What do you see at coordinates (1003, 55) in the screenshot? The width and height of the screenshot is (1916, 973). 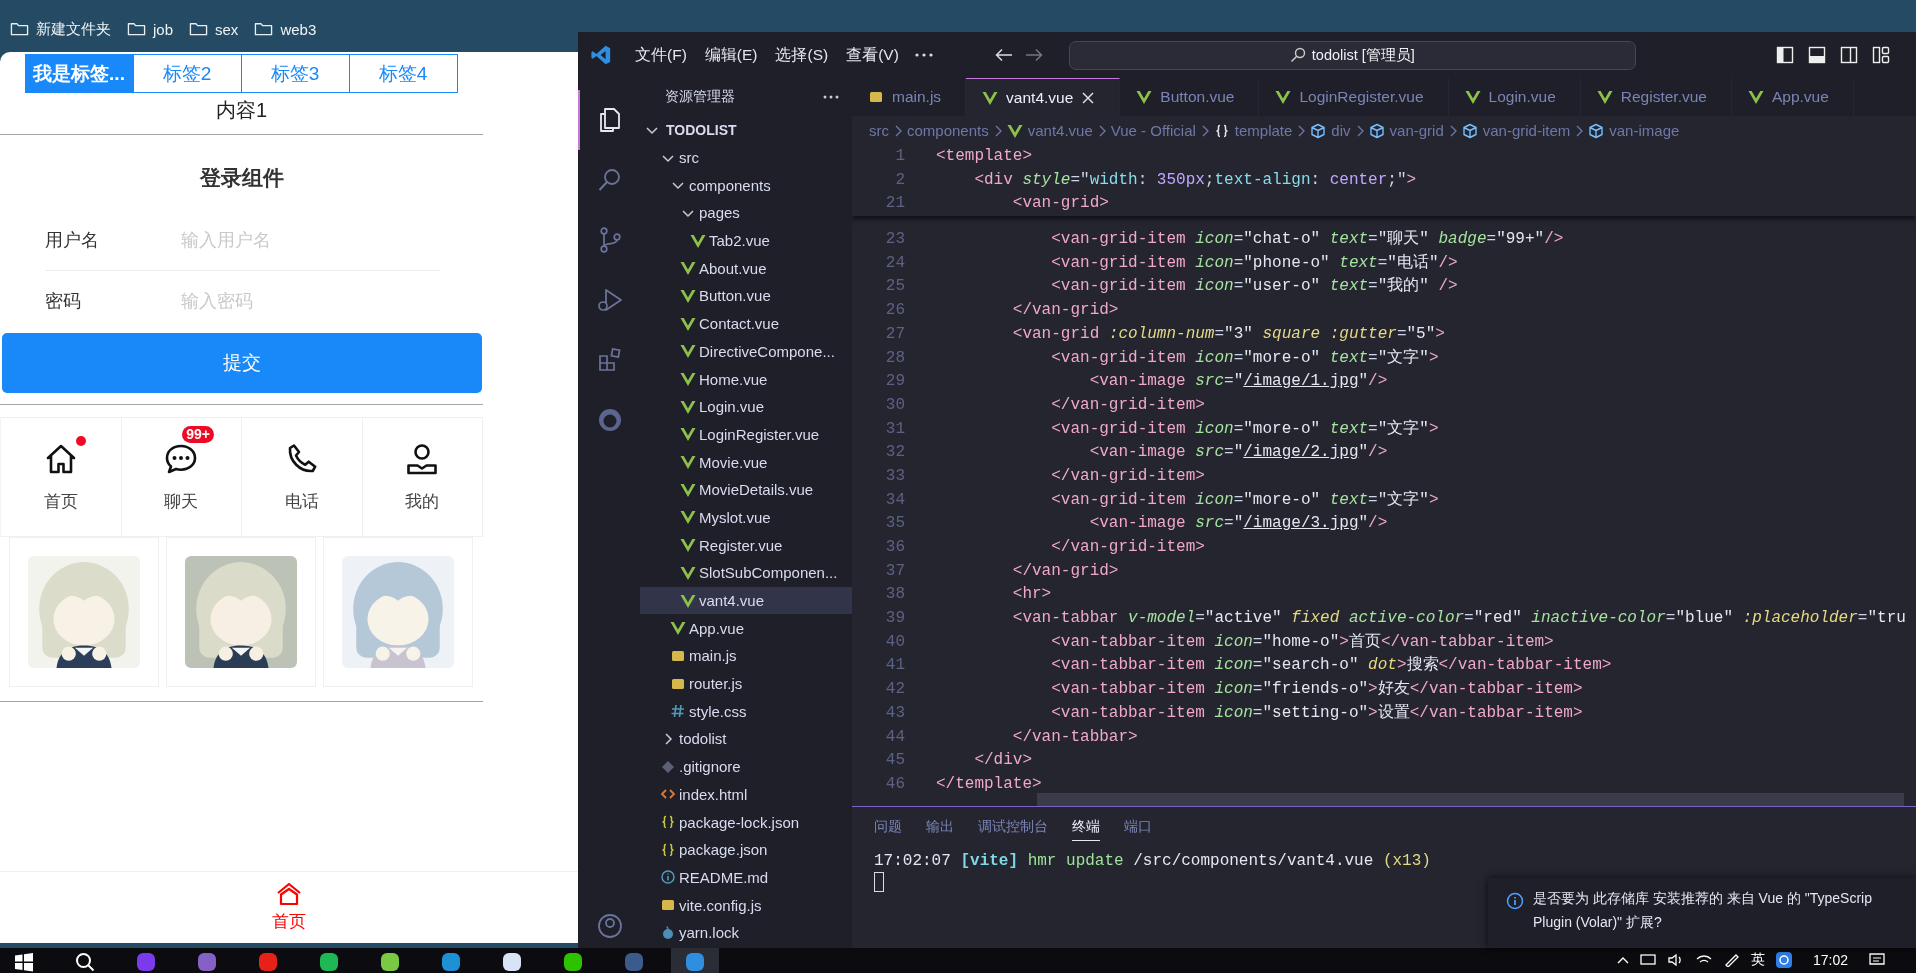 I see `back-arrow-icon` at bounding box center [1003, 55].